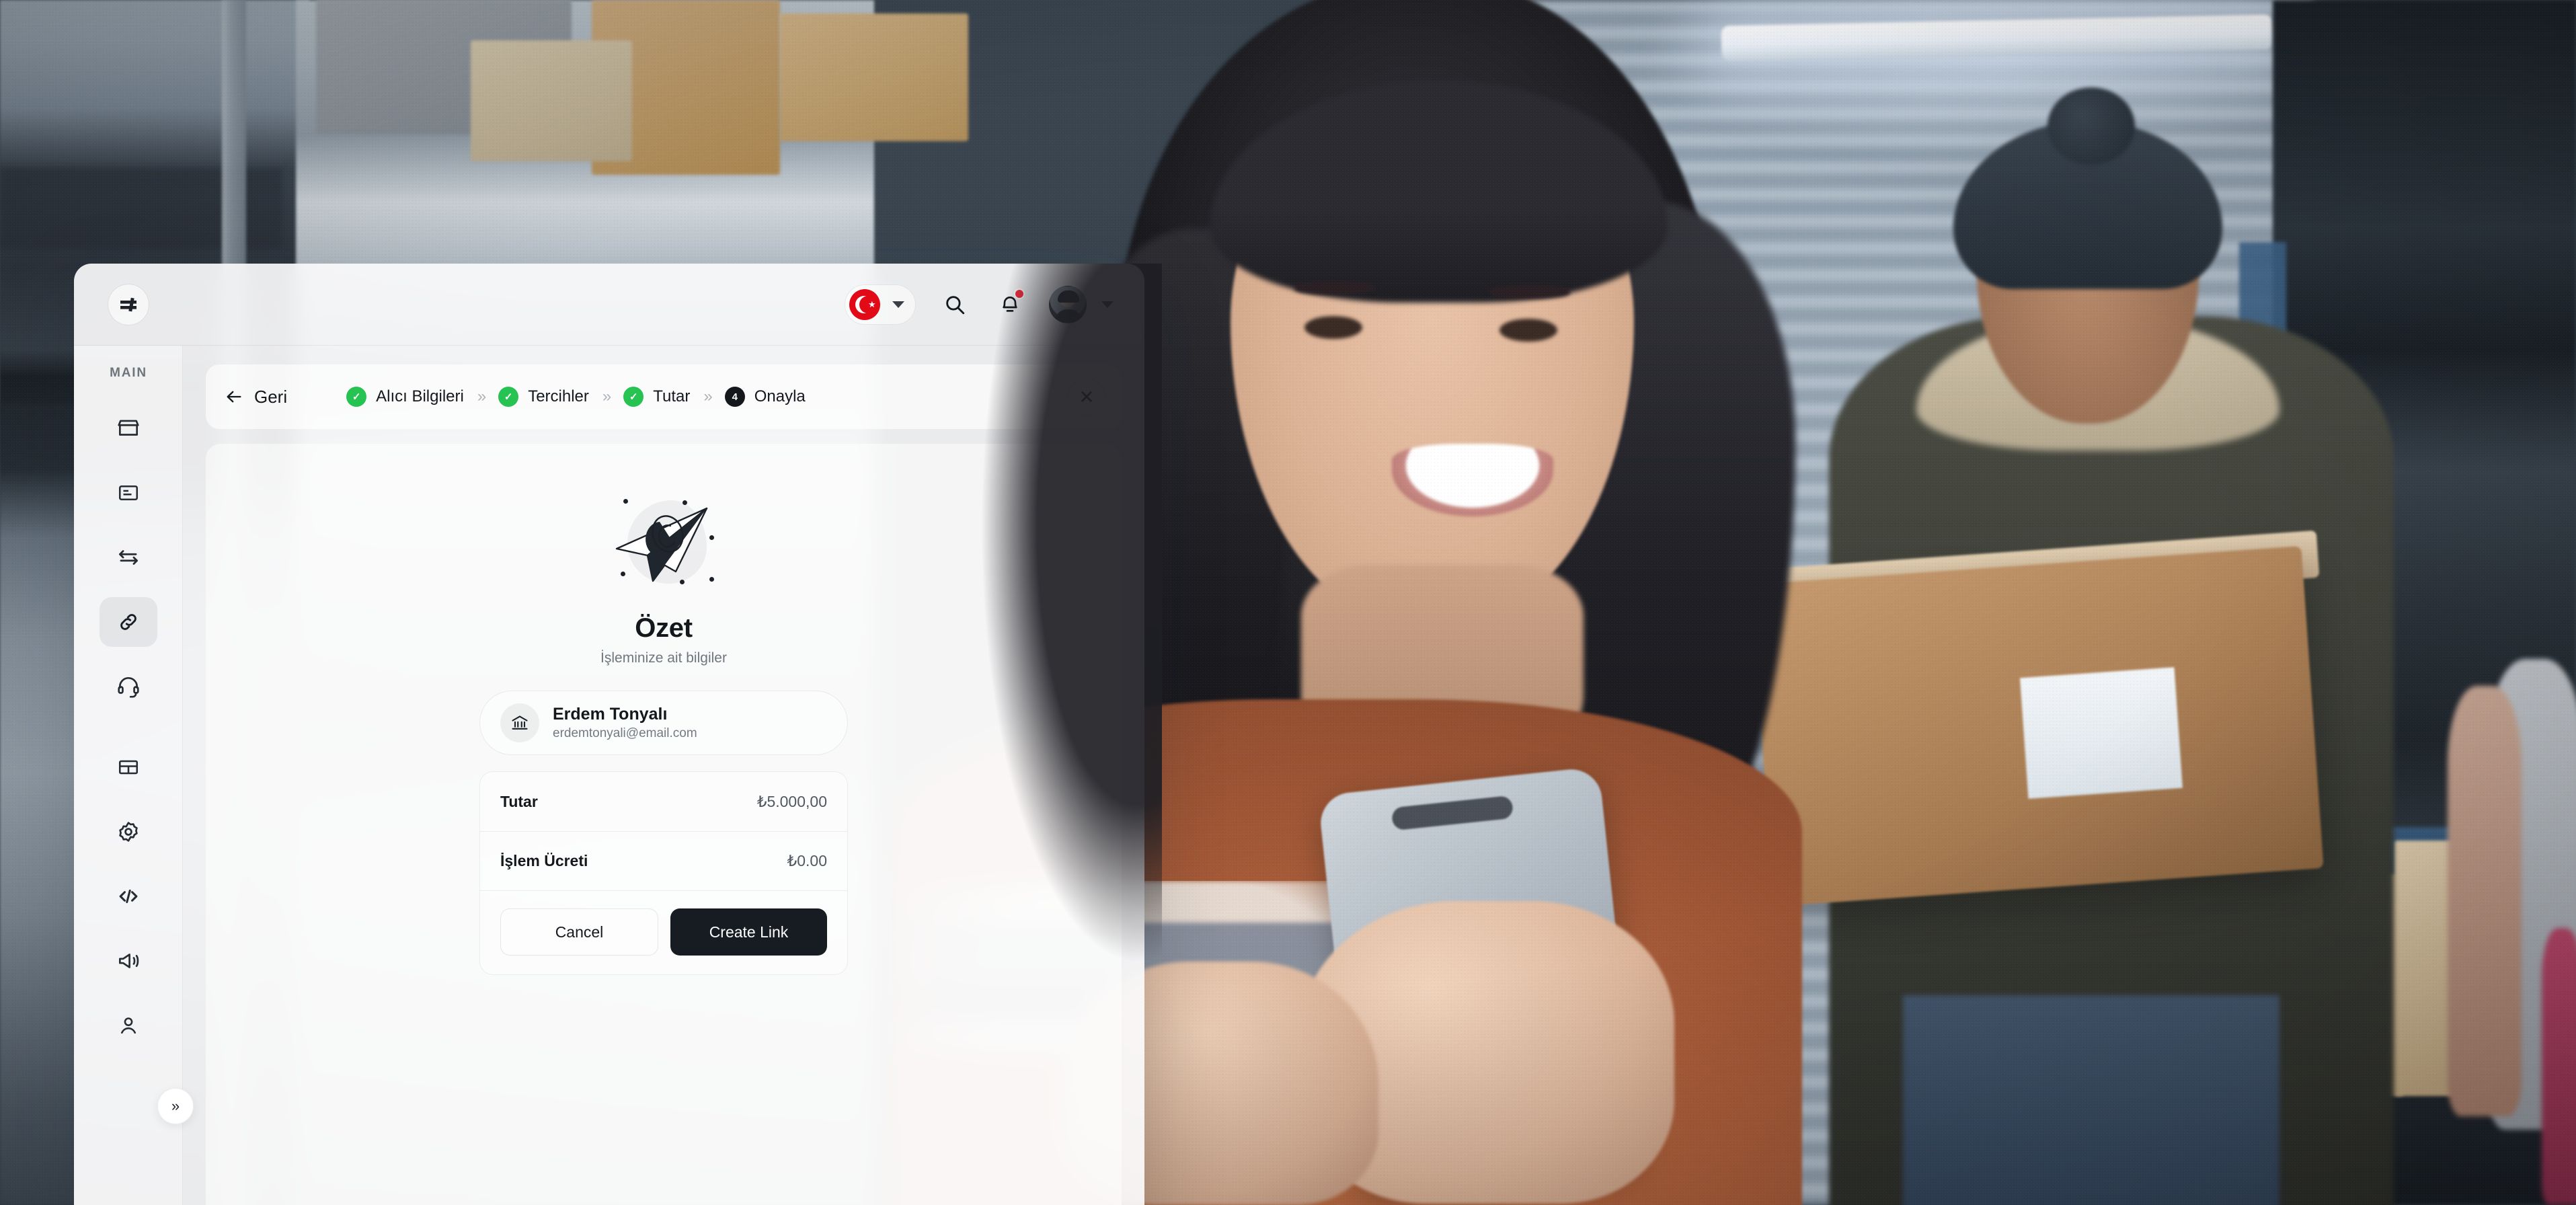 Image resolution: width=2576 pixels, height=1205 pixels. I want to click on arrow-left-icon, so click(234, 397).